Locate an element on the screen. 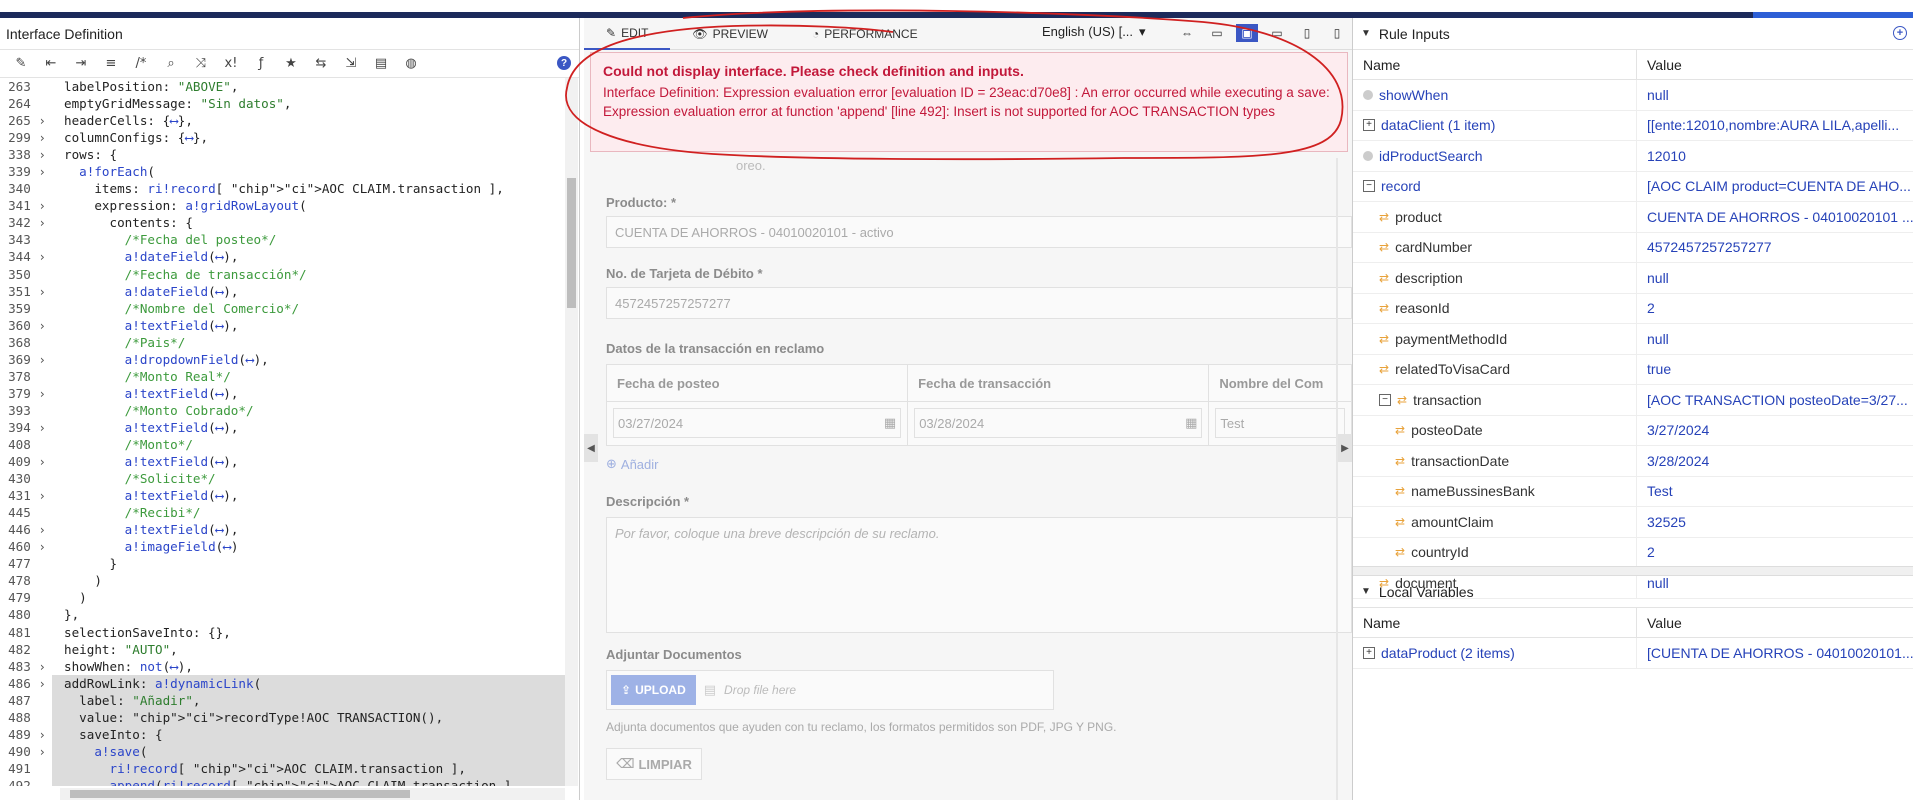 This screenshot has height=800, width=1913. code-line: 342 › contents: { is located at coordinates (282, 223).